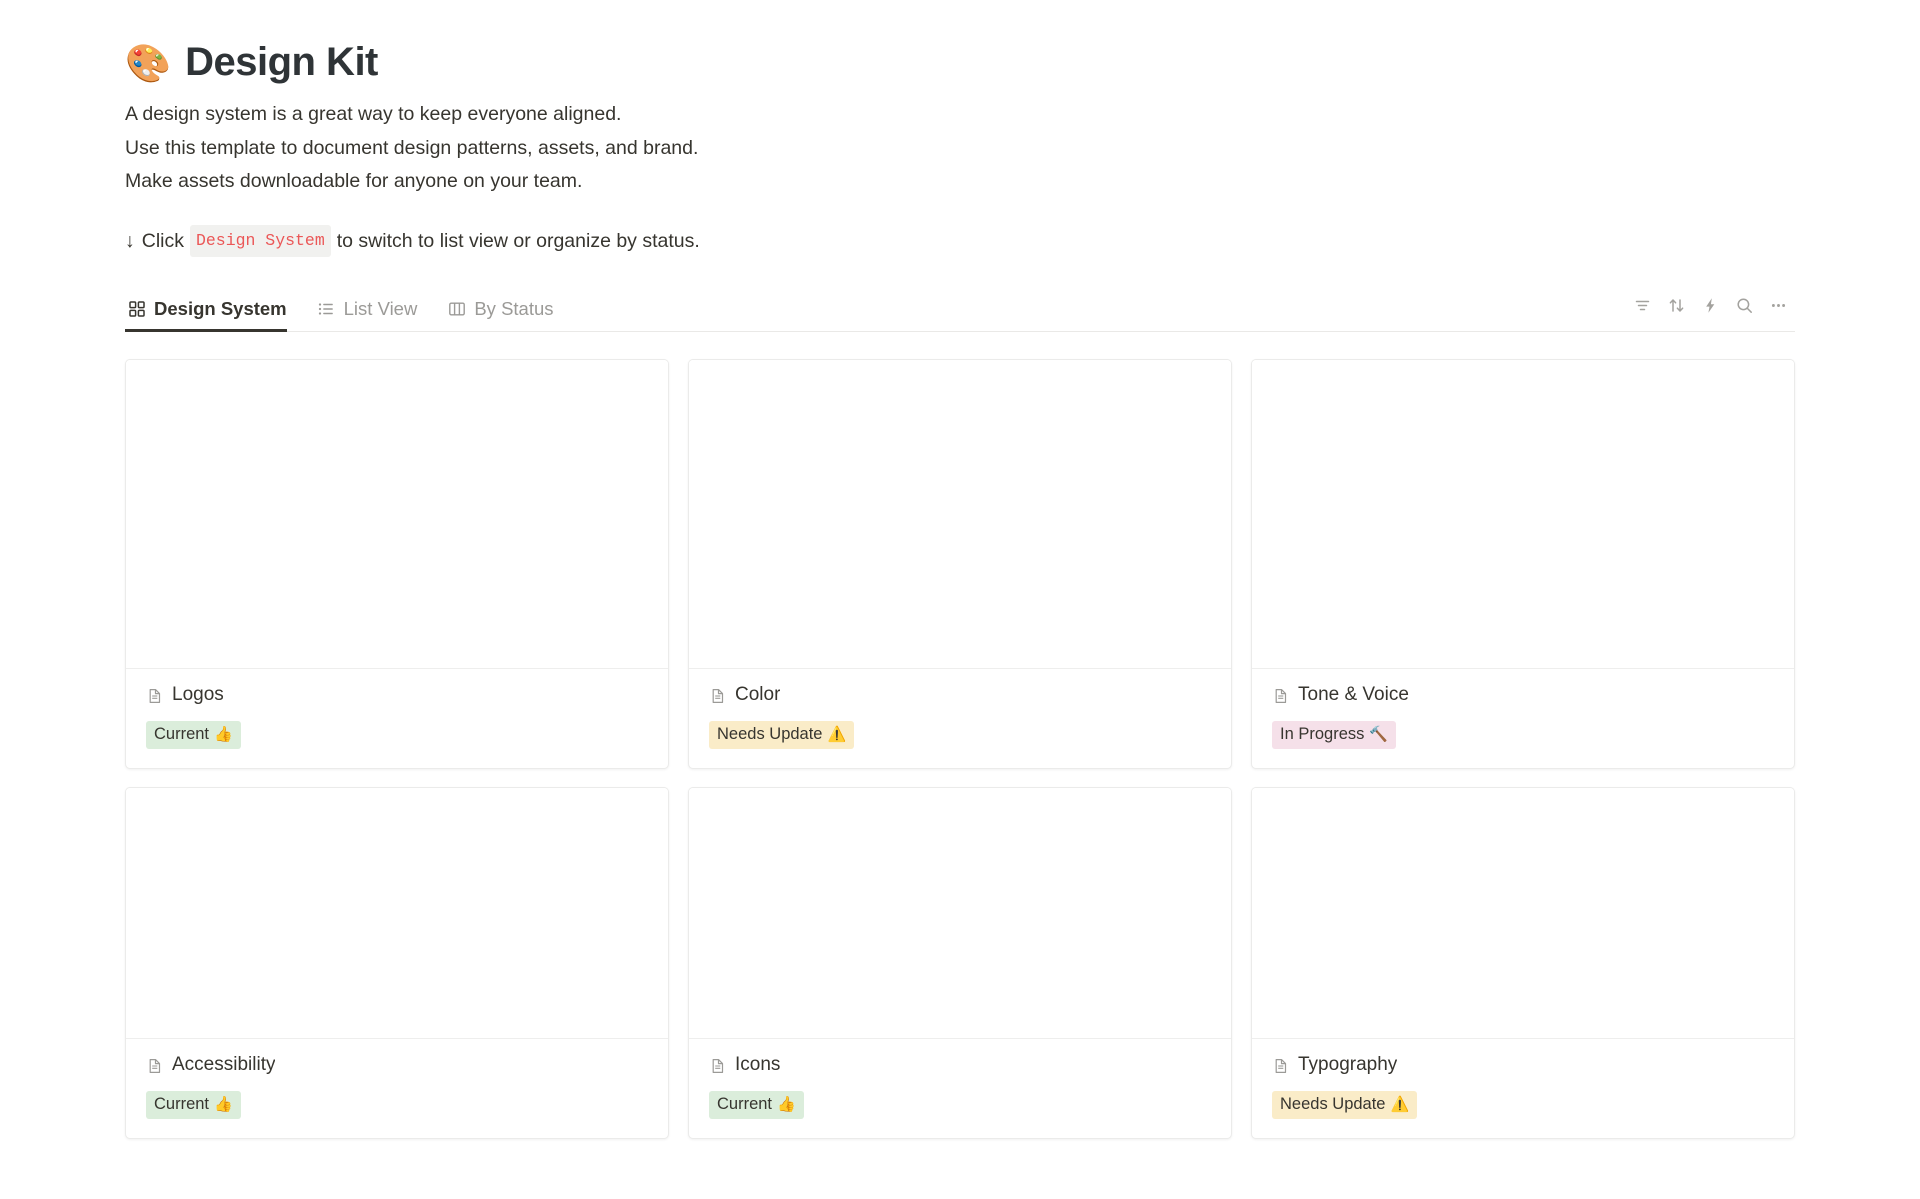 The image size is (1920, 1199). Describe the element at coordinates (326, 308) in the screenshot. I see `list-icon` at that location.